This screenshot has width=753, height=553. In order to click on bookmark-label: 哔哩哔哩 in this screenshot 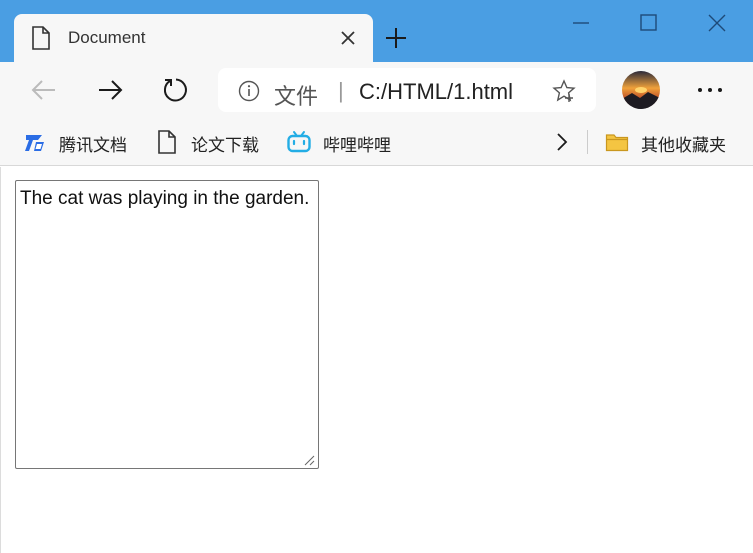, I will do `click(357, 146)`.